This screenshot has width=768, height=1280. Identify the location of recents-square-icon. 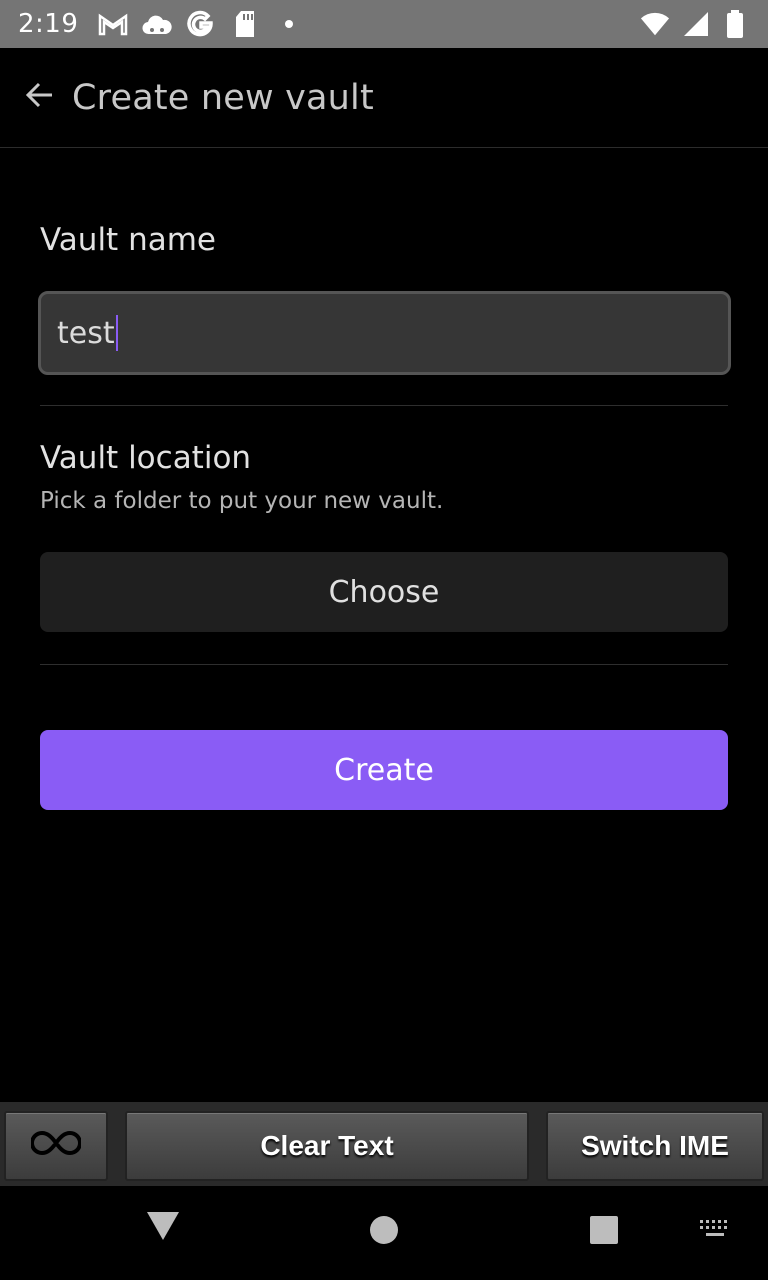
(604, 1232).